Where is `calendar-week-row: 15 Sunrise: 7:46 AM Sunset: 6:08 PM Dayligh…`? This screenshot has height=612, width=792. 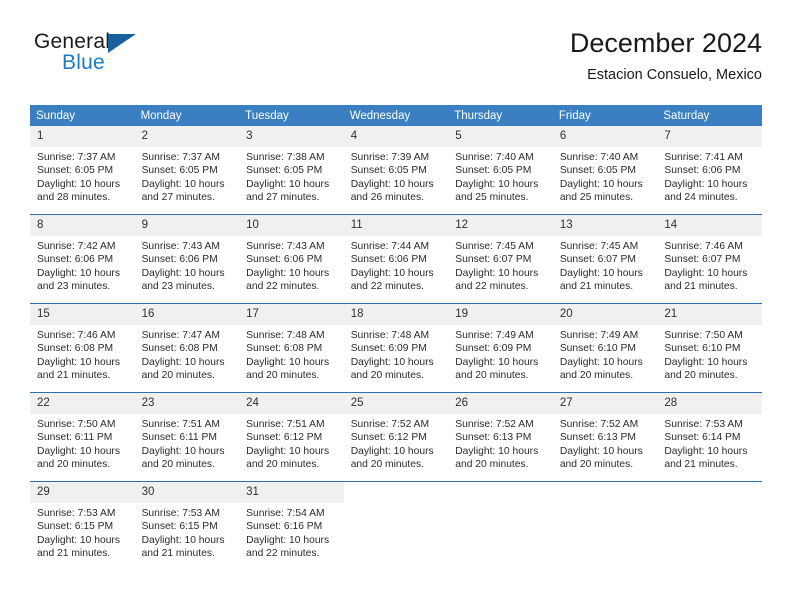 calendar-week-row: 15 Sunrise: 7:46 AM Sunset: 6:08 PM Dayligh… is located at coordinates (396, 348).